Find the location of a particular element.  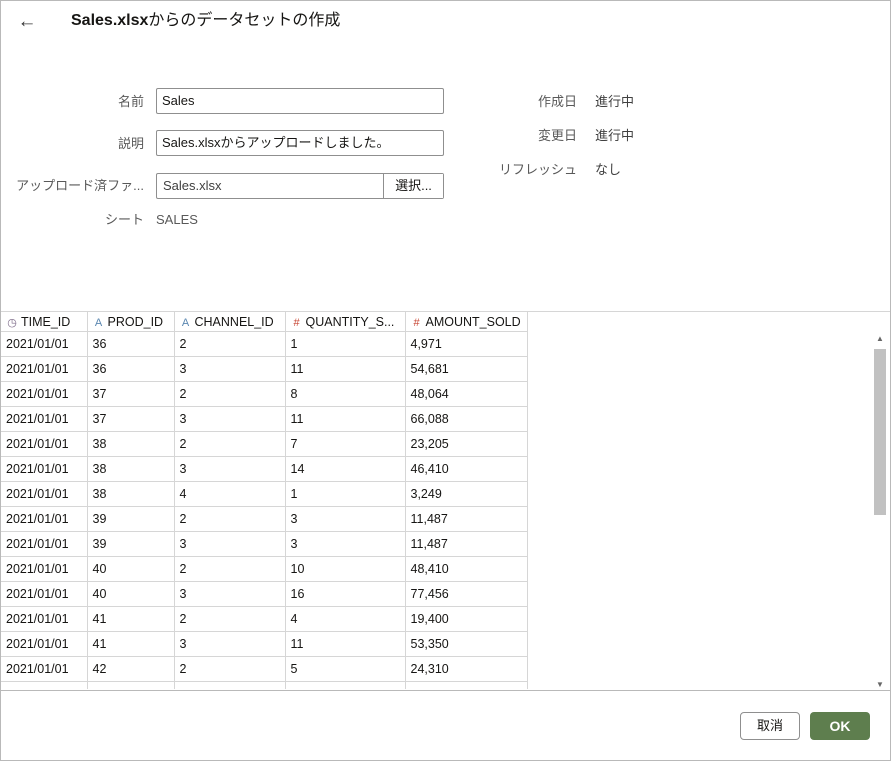

table-row: 2021/01/01 38 3 14 46,410 is located at coordinates (264, 469).